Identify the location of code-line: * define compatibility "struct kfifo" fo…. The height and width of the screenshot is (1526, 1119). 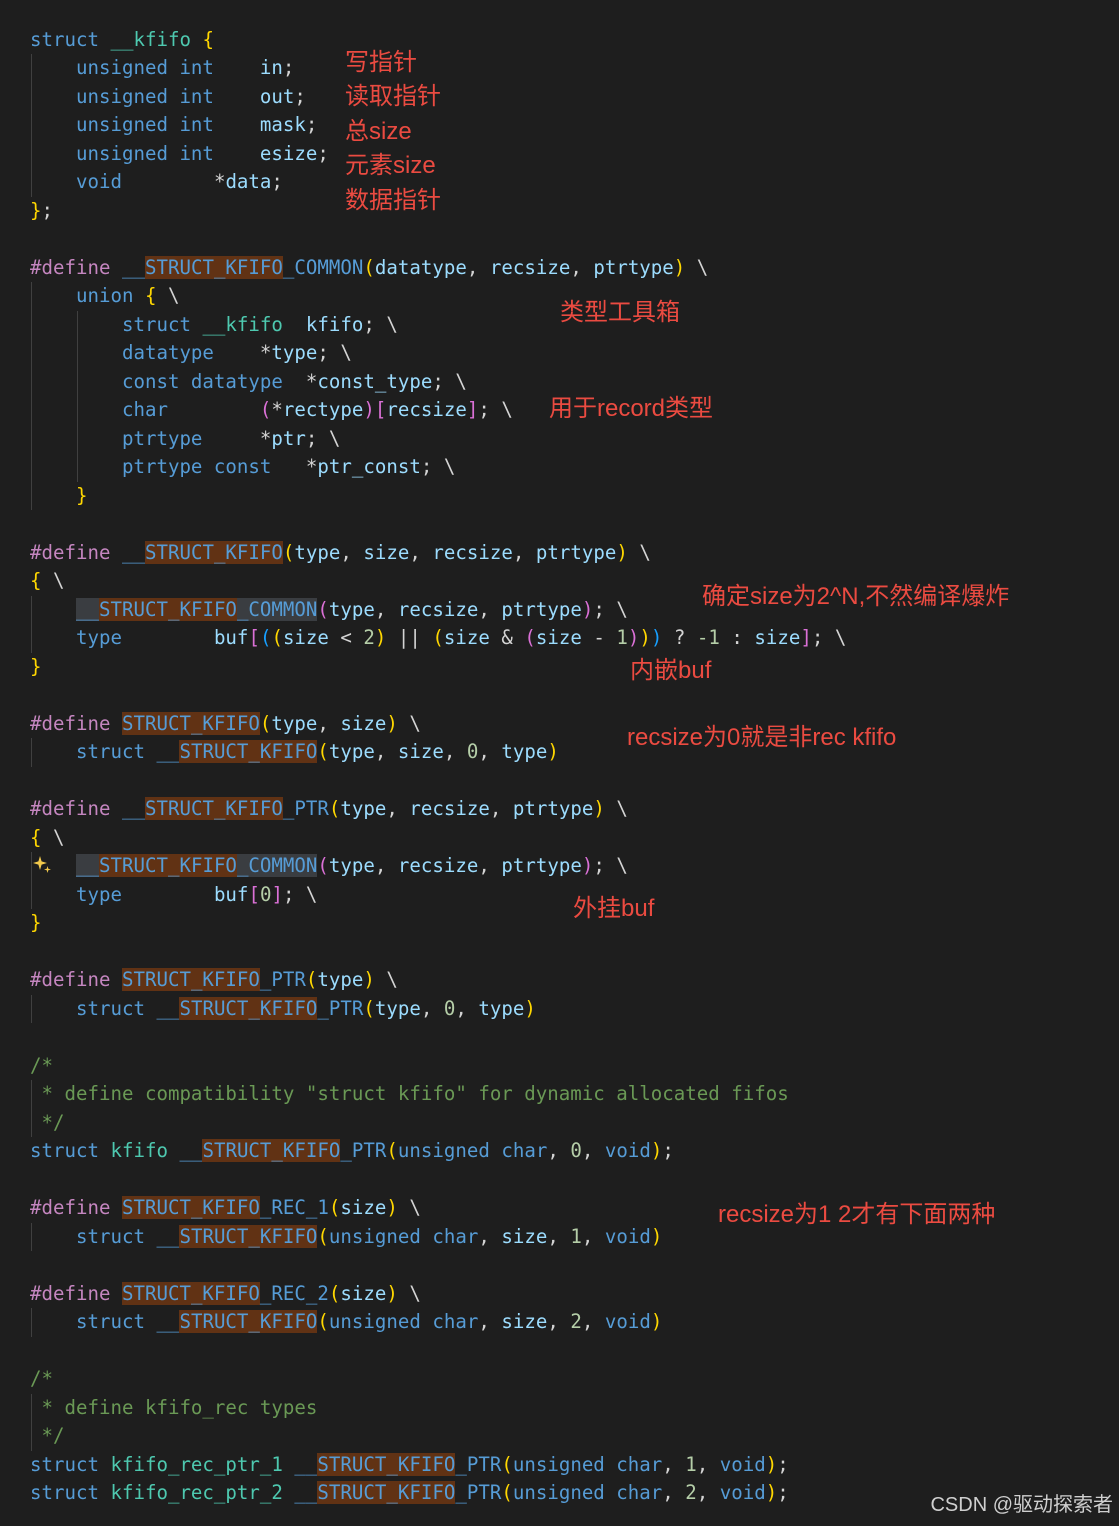
(438, 1094).